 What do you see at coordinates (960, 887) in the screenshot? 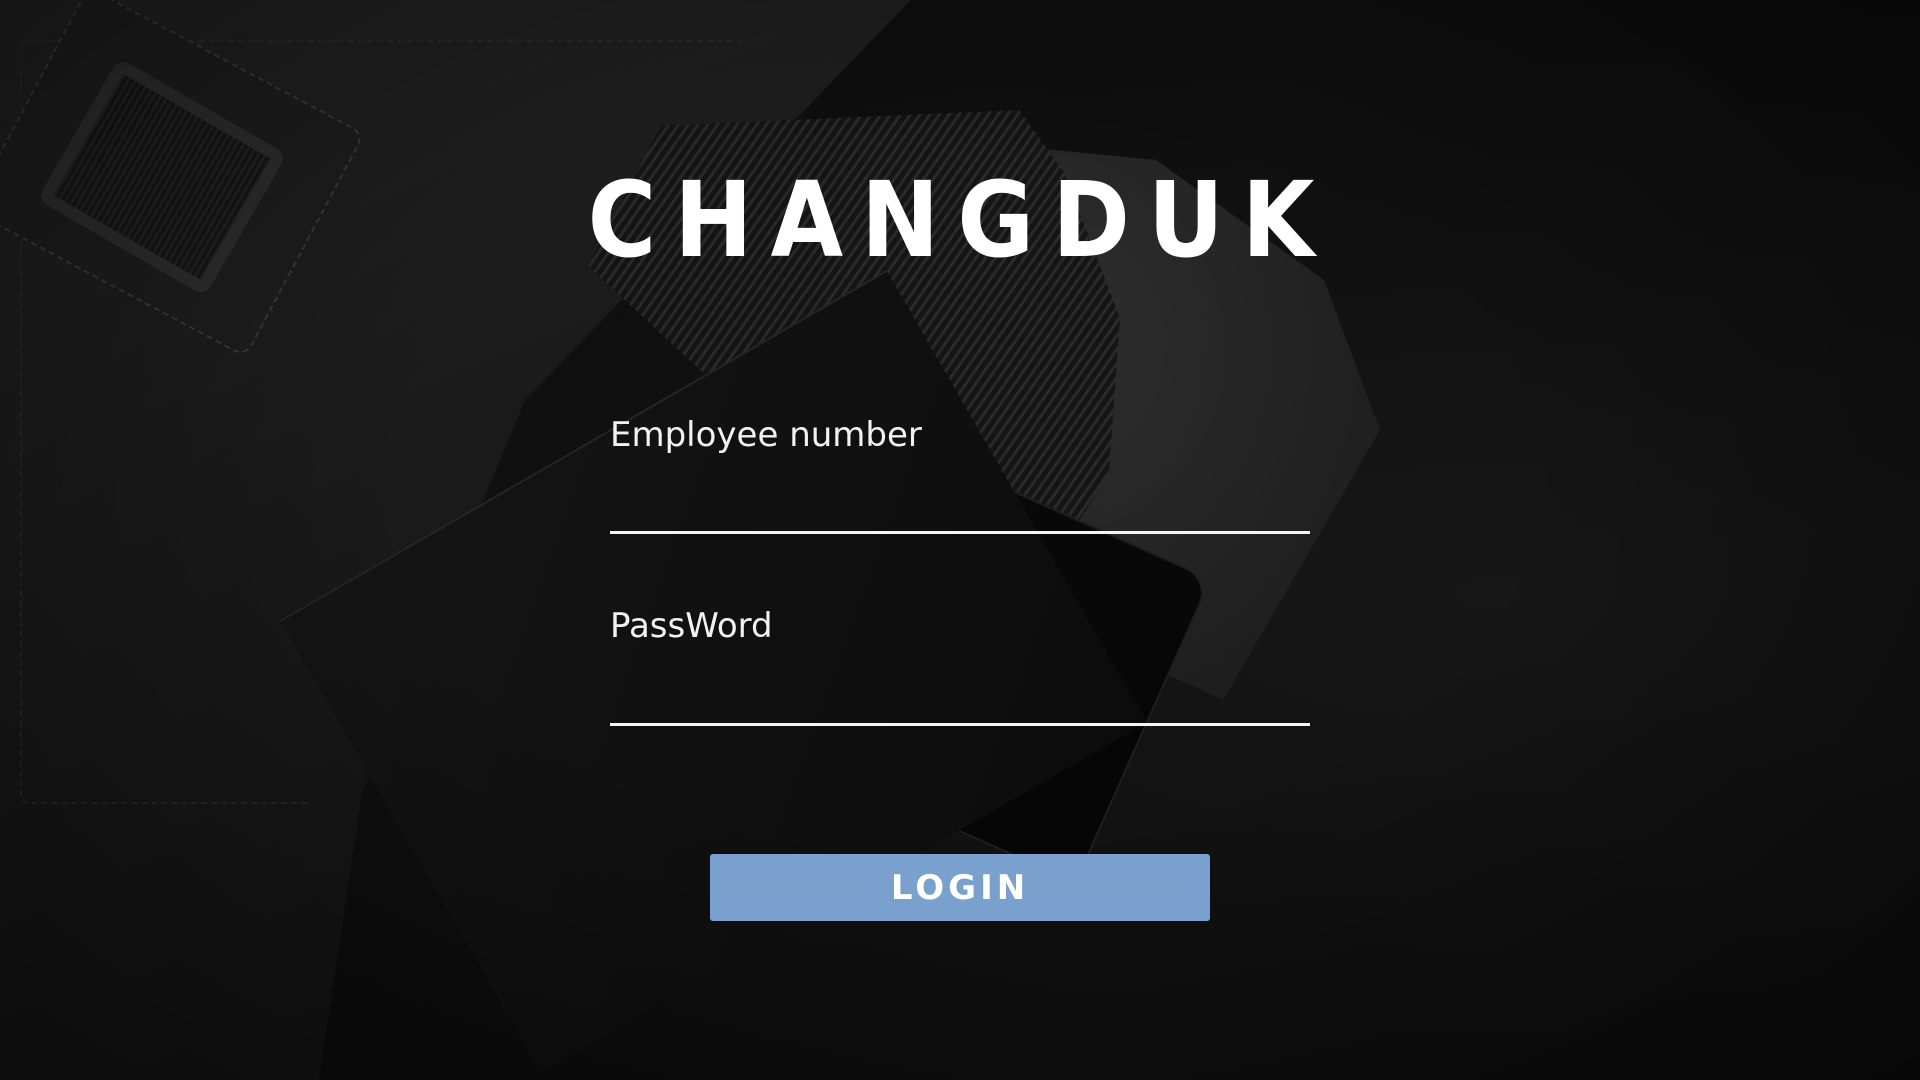
I see `login-button: LOGIN` at bounding box center [960, 887].